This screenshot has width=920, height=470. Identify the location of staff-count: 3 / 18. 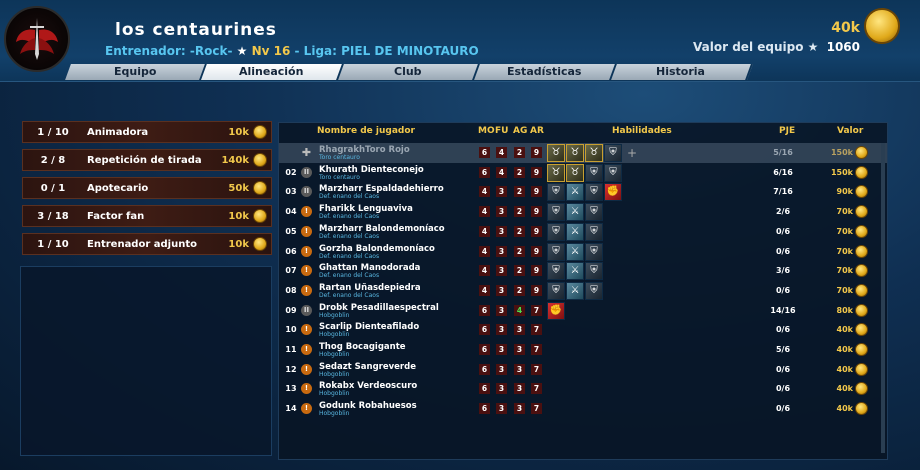
(53, 216).